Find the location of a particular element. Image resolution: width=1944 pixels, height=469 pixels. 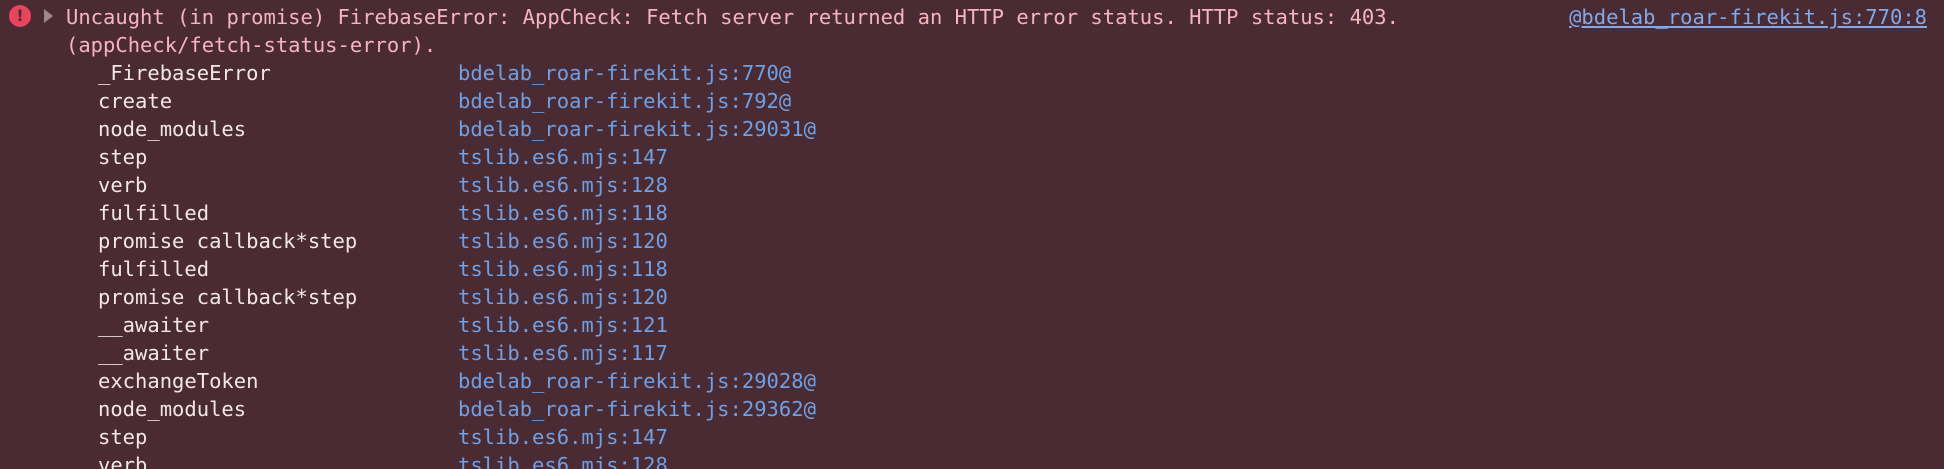

stack-frame: create bdelab_roar-firekit.js:792@ is located at coordinates (972, 101).